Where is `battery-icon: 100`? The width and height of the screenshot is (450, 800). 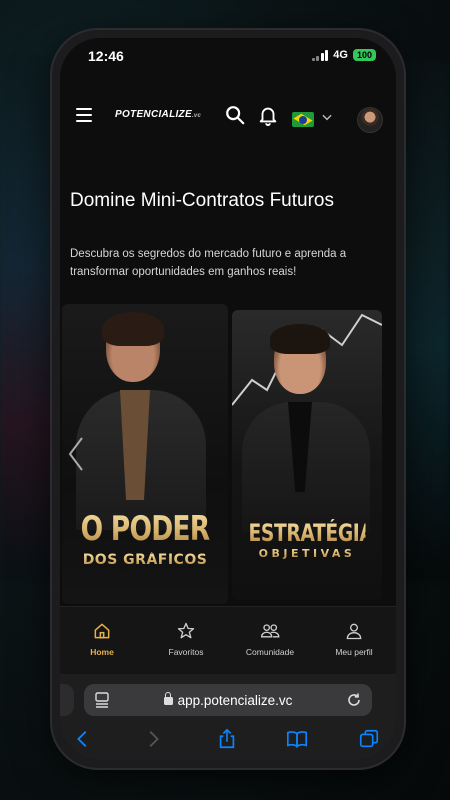 battery-icon: 100 is located at coordinates (364, 55).